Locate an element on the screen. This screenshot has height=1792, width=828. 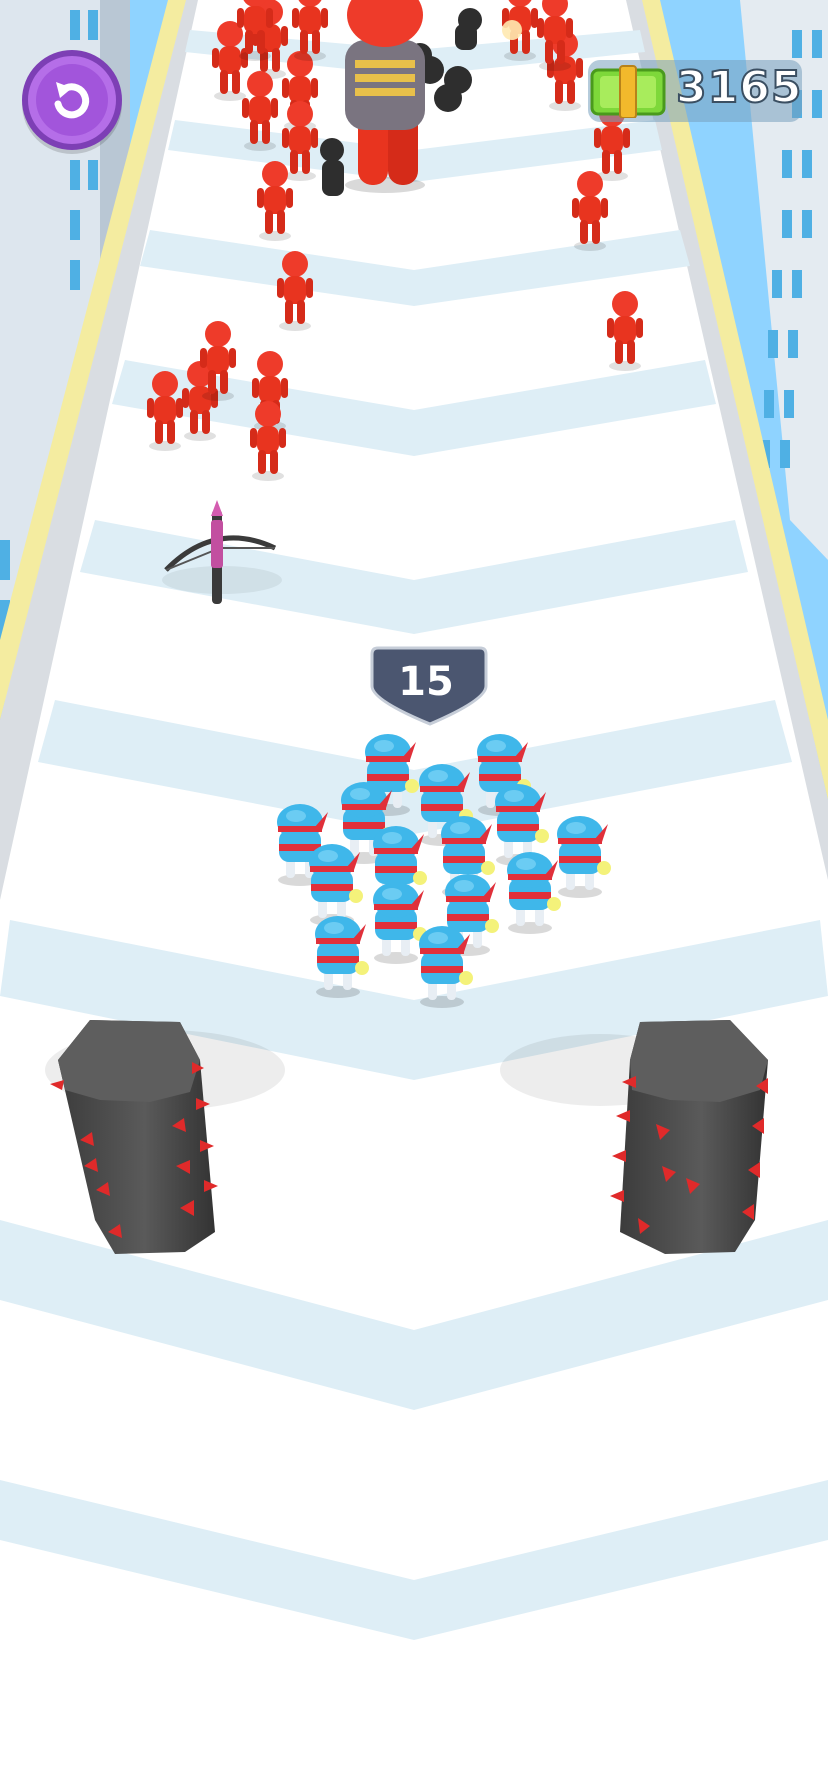
restart-button is located at coordinates (72, 100).